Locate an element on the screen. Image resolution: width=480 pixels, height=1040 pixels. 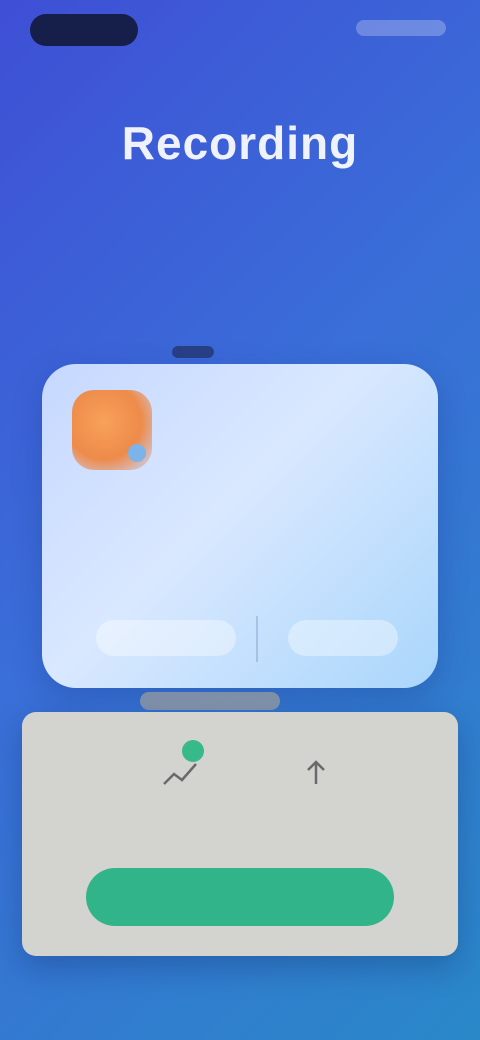
upload-icon is located at coordinates (316, 774).